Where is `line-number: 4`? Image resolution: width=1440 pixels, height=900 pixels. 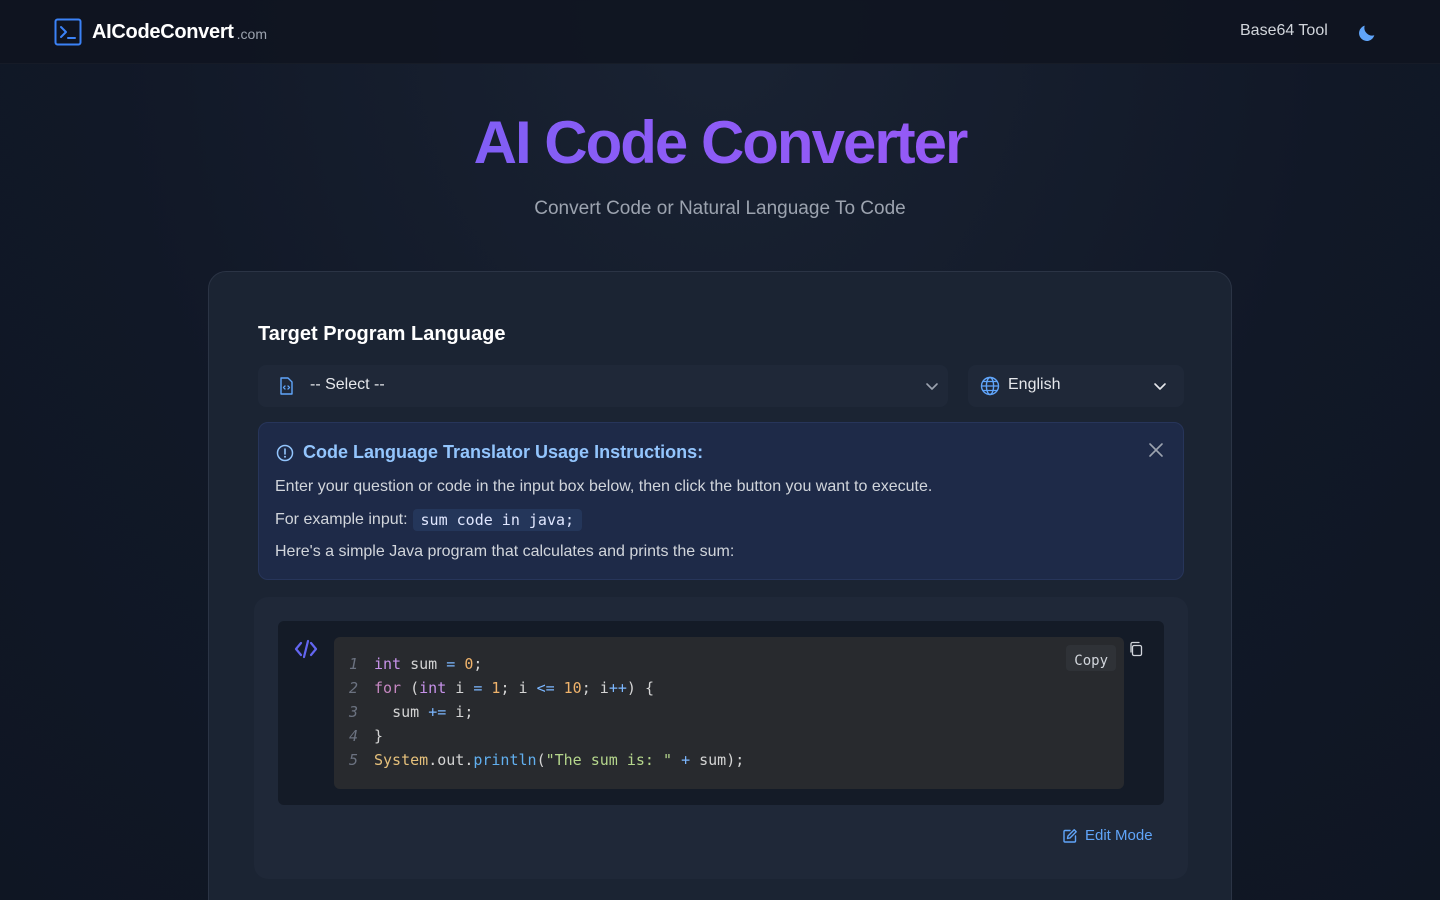
line-number: 4 is located at coordinates (353, 736).